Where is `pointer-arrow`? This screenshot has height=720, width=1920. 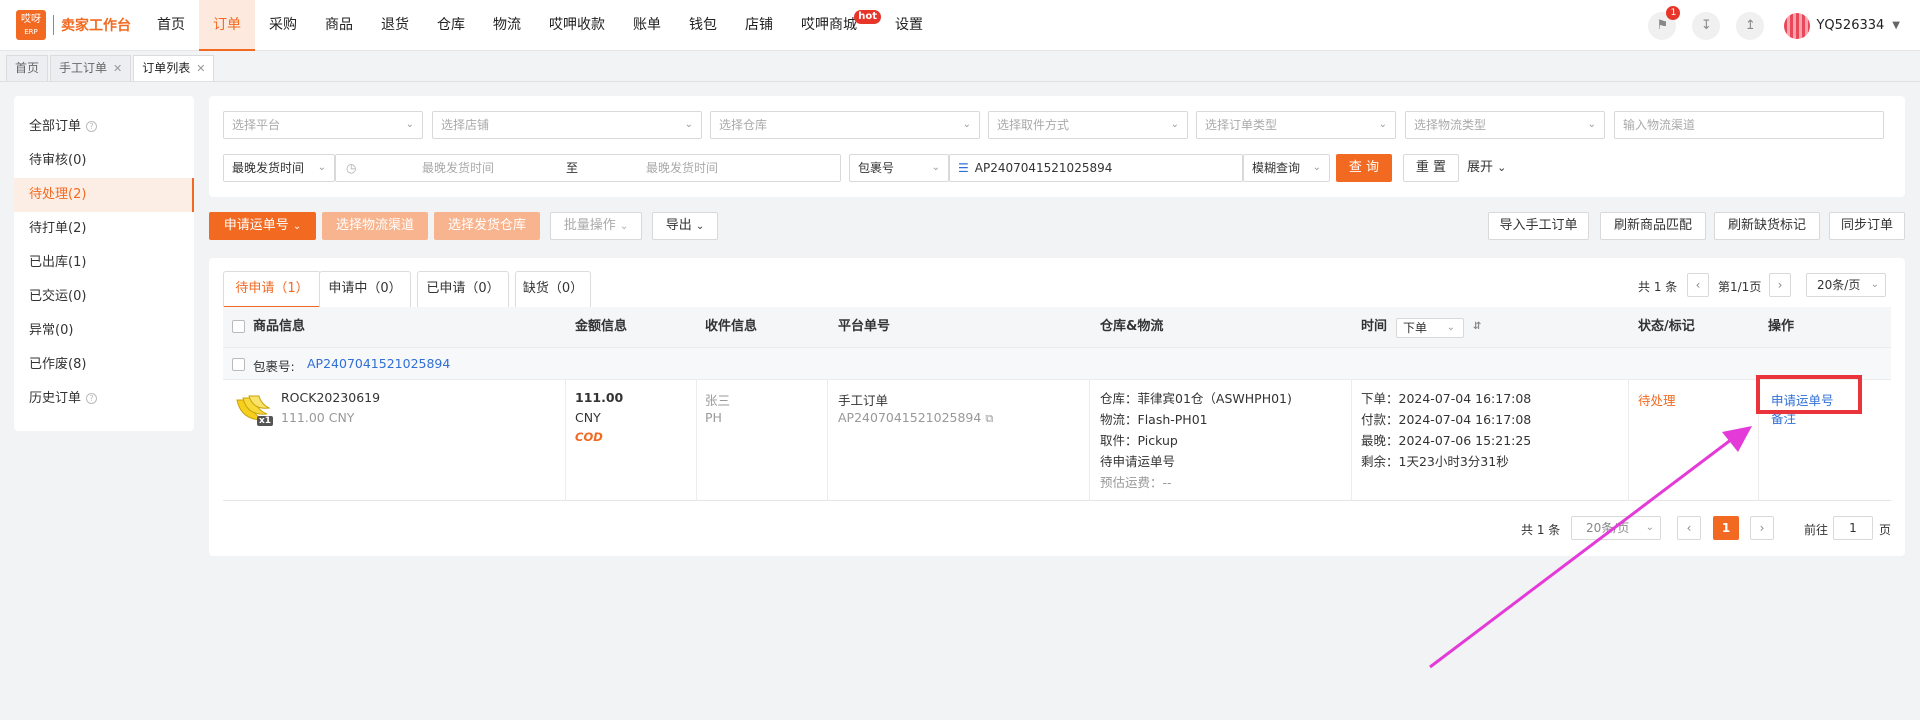 pointer-arrow is located at coordinates (1590, 547).